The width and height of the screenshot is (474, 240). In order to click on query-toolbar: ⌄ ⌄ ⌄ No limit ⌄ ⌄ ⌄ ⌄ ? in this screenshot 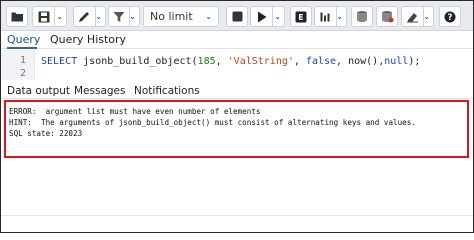, I will do `click(237, 16)`.